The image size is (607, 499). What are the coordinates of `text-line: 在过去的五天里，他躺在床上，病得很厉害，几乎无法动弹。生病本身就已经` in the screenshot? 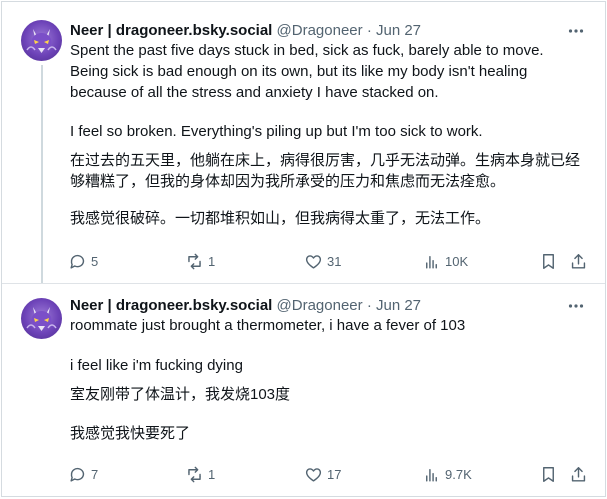 It's located at (325, 160).